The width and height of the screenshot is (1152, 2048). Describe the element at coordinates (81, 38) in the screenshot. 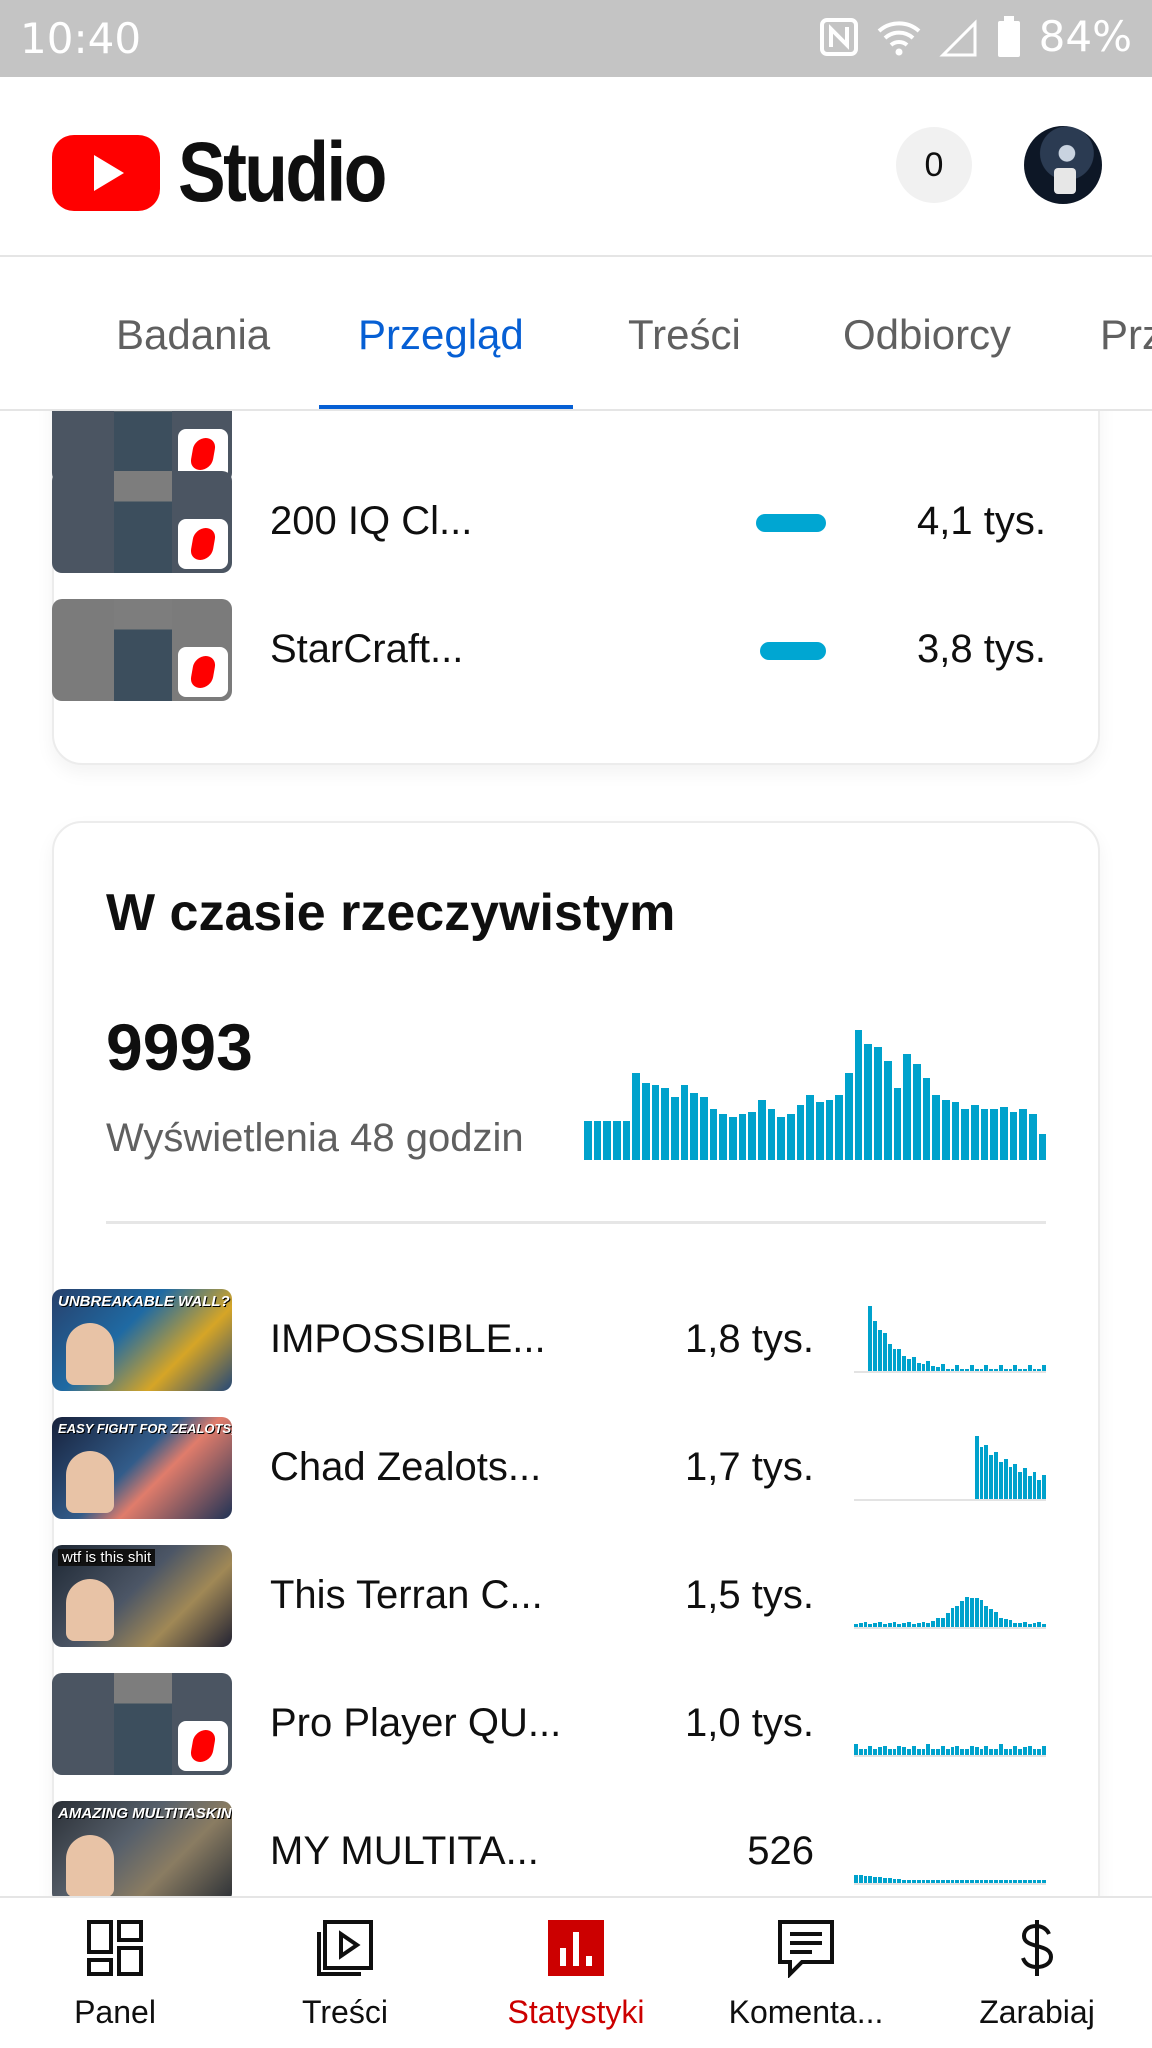

I see `status-time: 10:40` at that location.